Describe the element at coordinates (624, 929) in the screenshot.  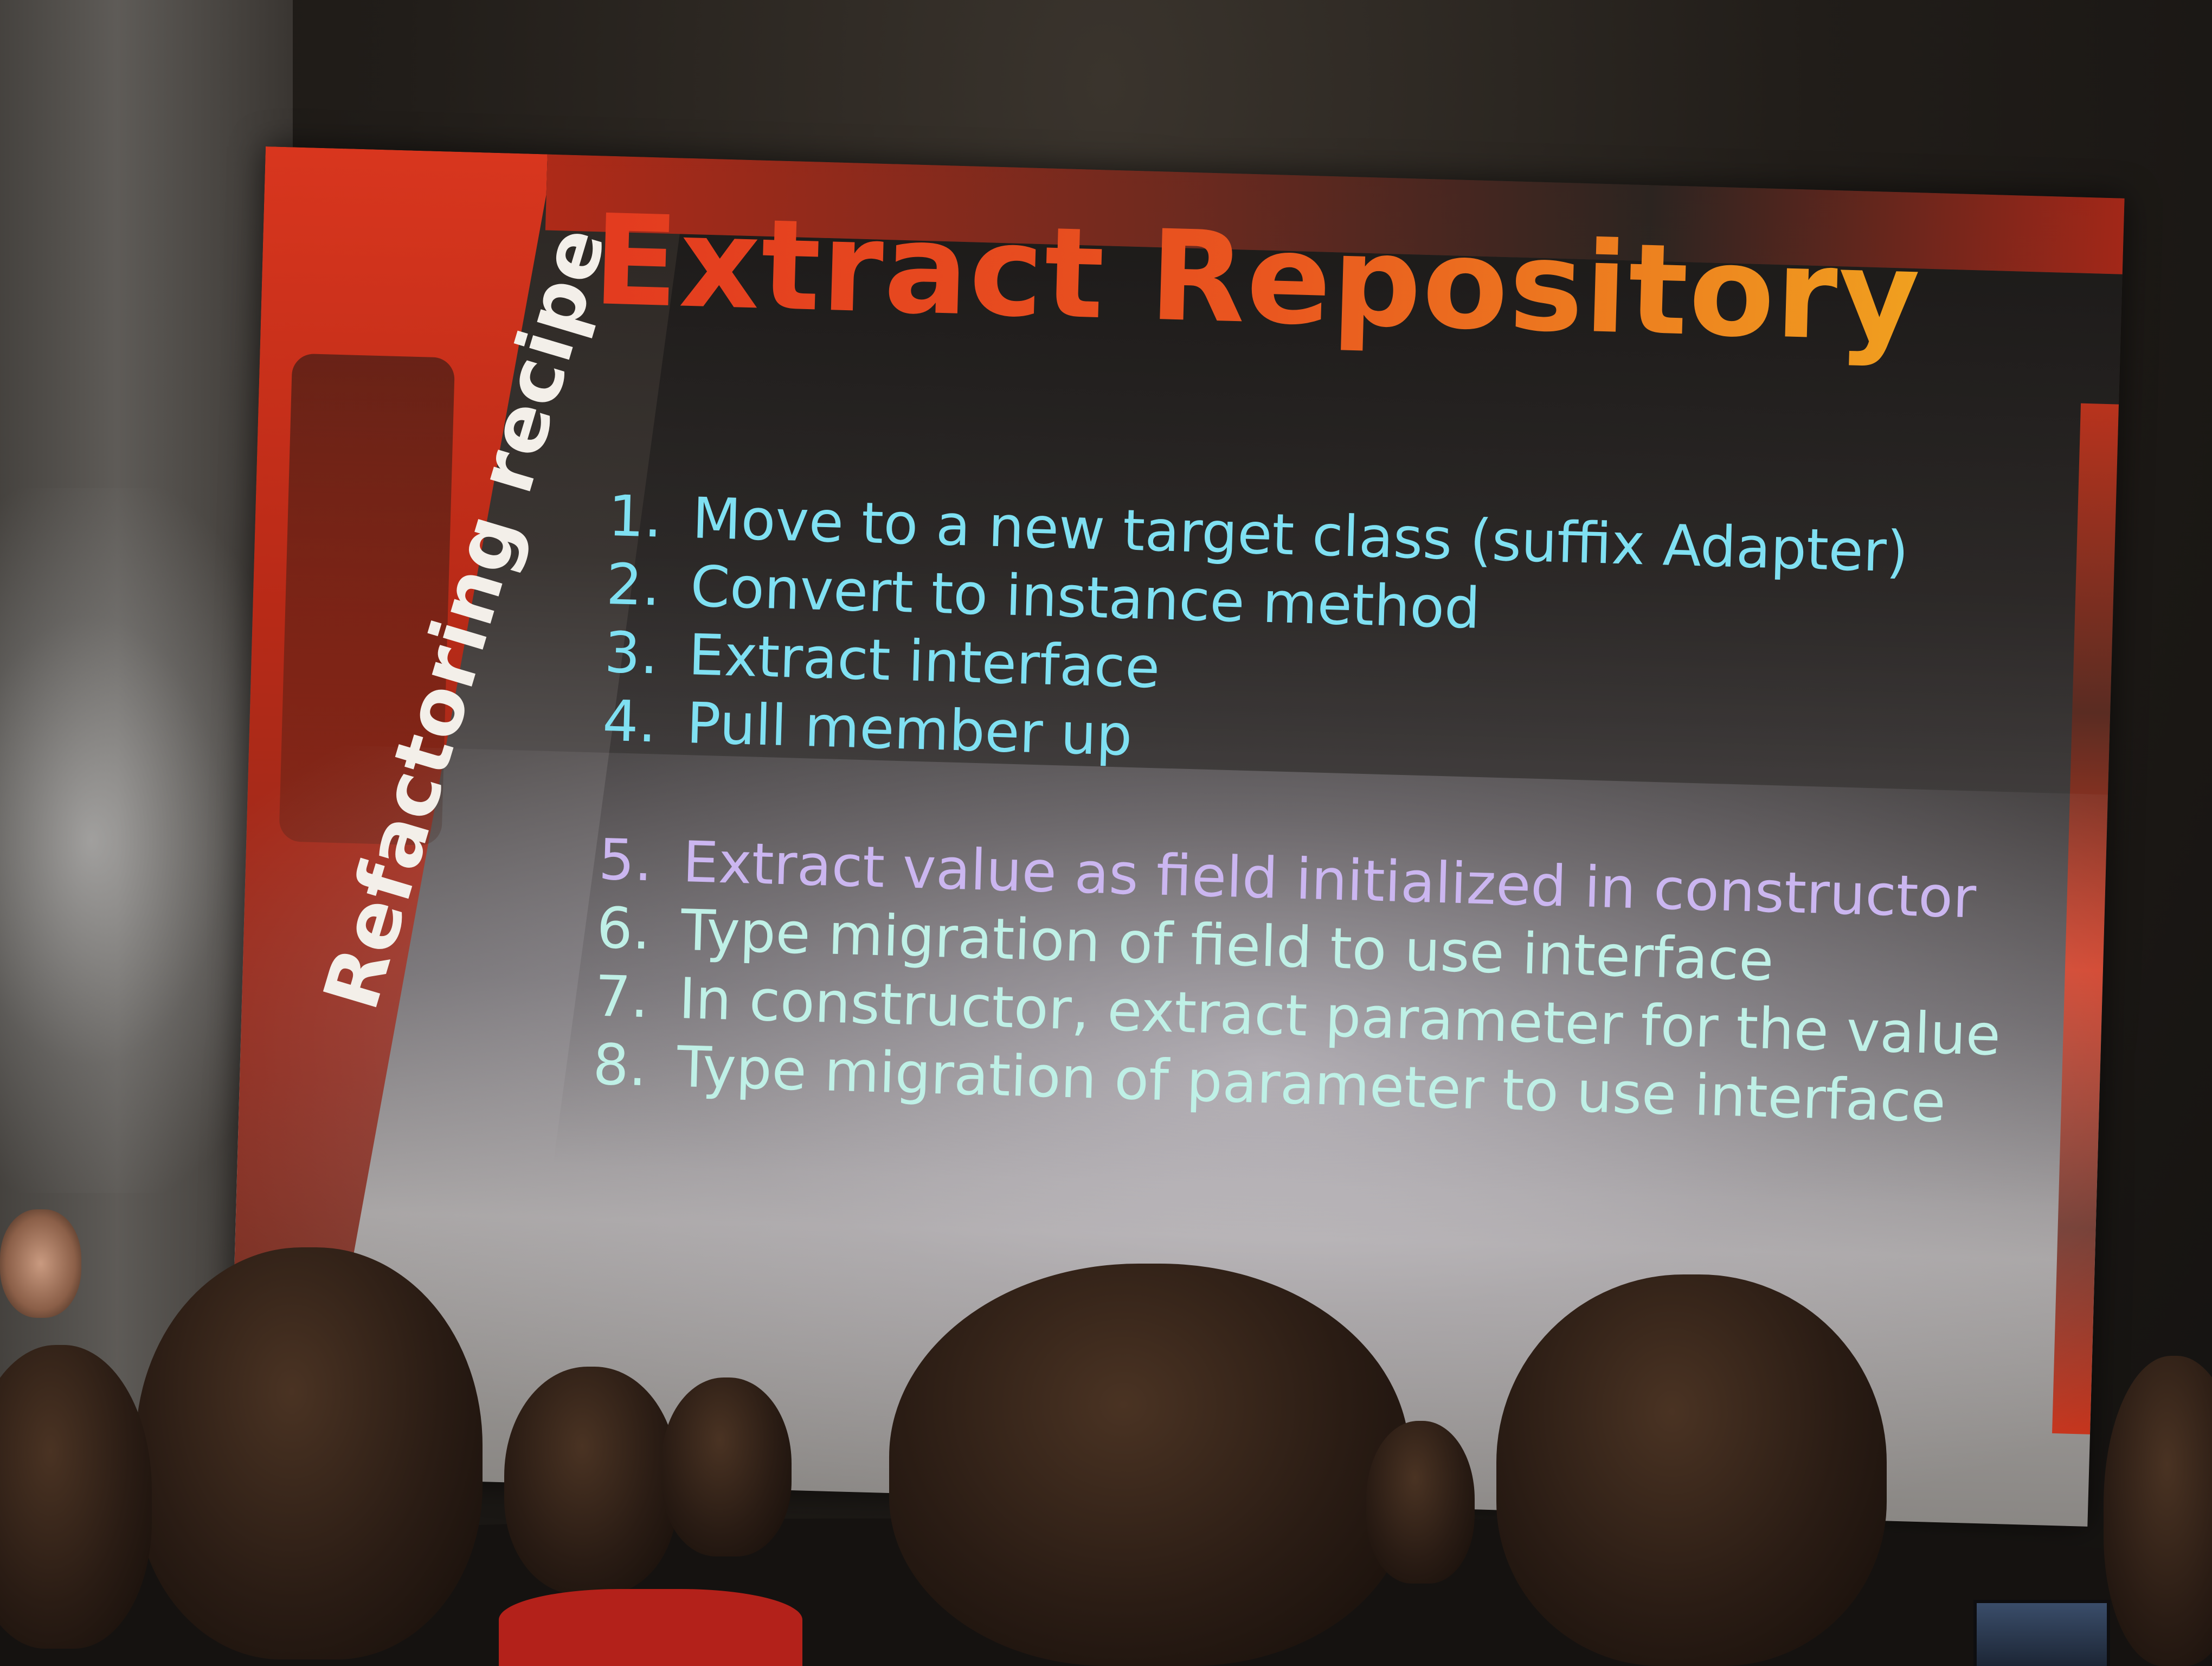
I see `step-number: 6.` at that location.